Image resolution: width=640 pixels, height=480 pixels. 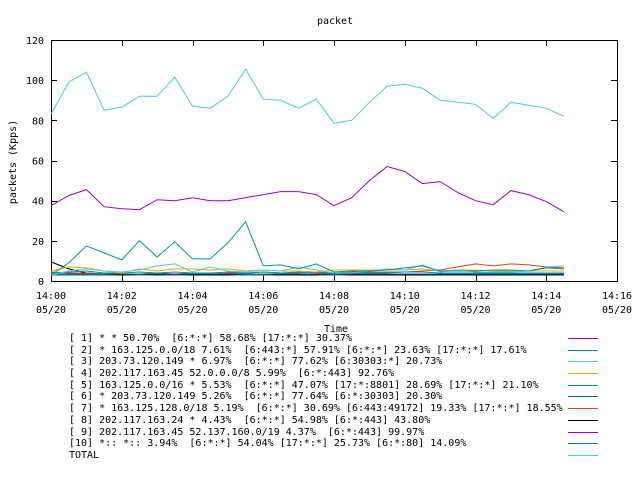 I want to click on chart-title: packet, so click(x=335, y=21).